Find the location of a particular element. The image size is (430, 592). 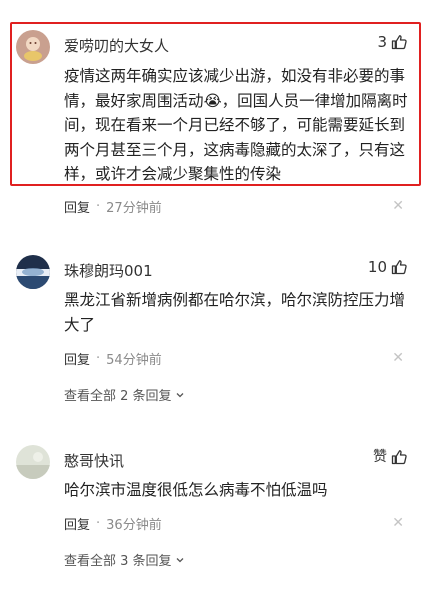

timestamp: 54分钟前 is located at coordinates (134, 360).